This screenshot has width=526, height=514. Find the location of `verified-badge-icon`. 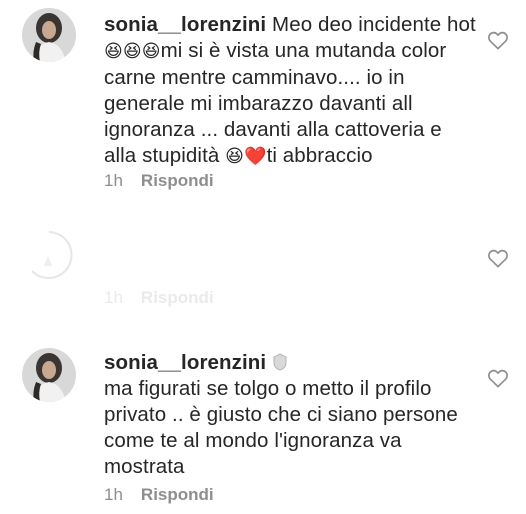

verified-badge-icon is located at coordinates (280, 362).